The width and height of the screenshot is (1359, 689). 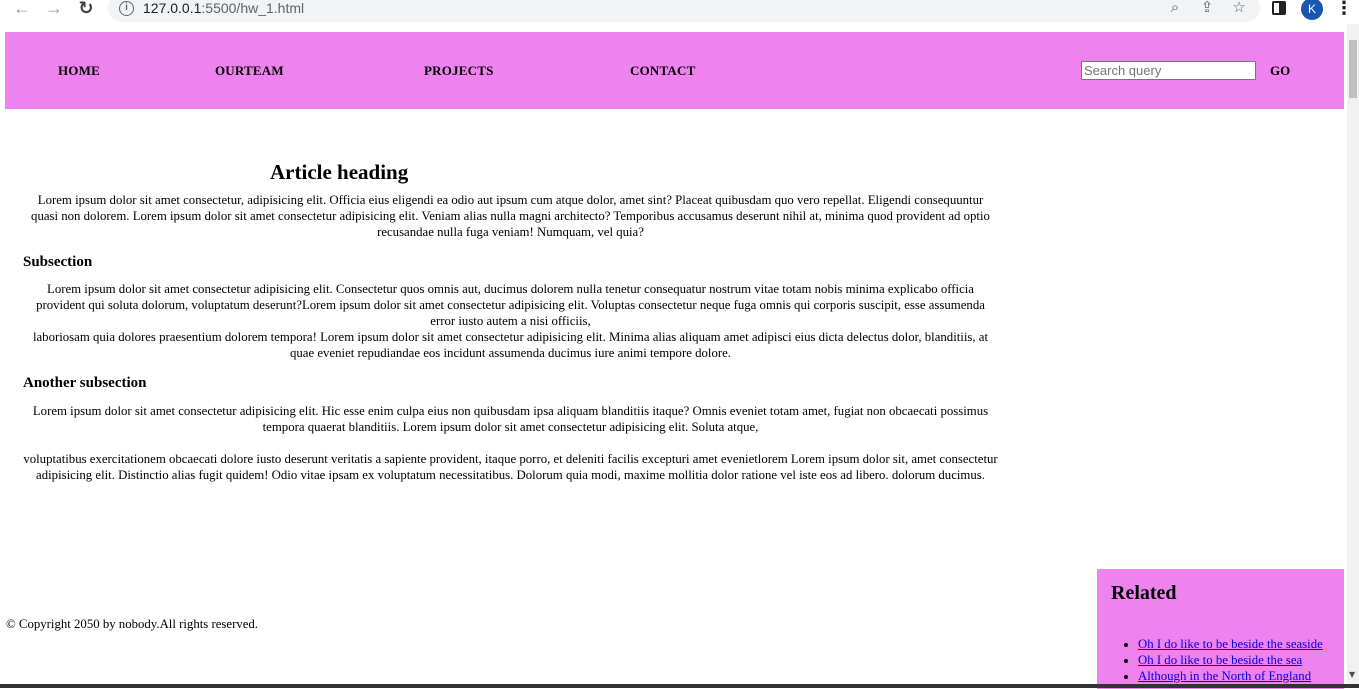 I want to click on related-item: Although in the North of England, so click(x=1230, y=676).